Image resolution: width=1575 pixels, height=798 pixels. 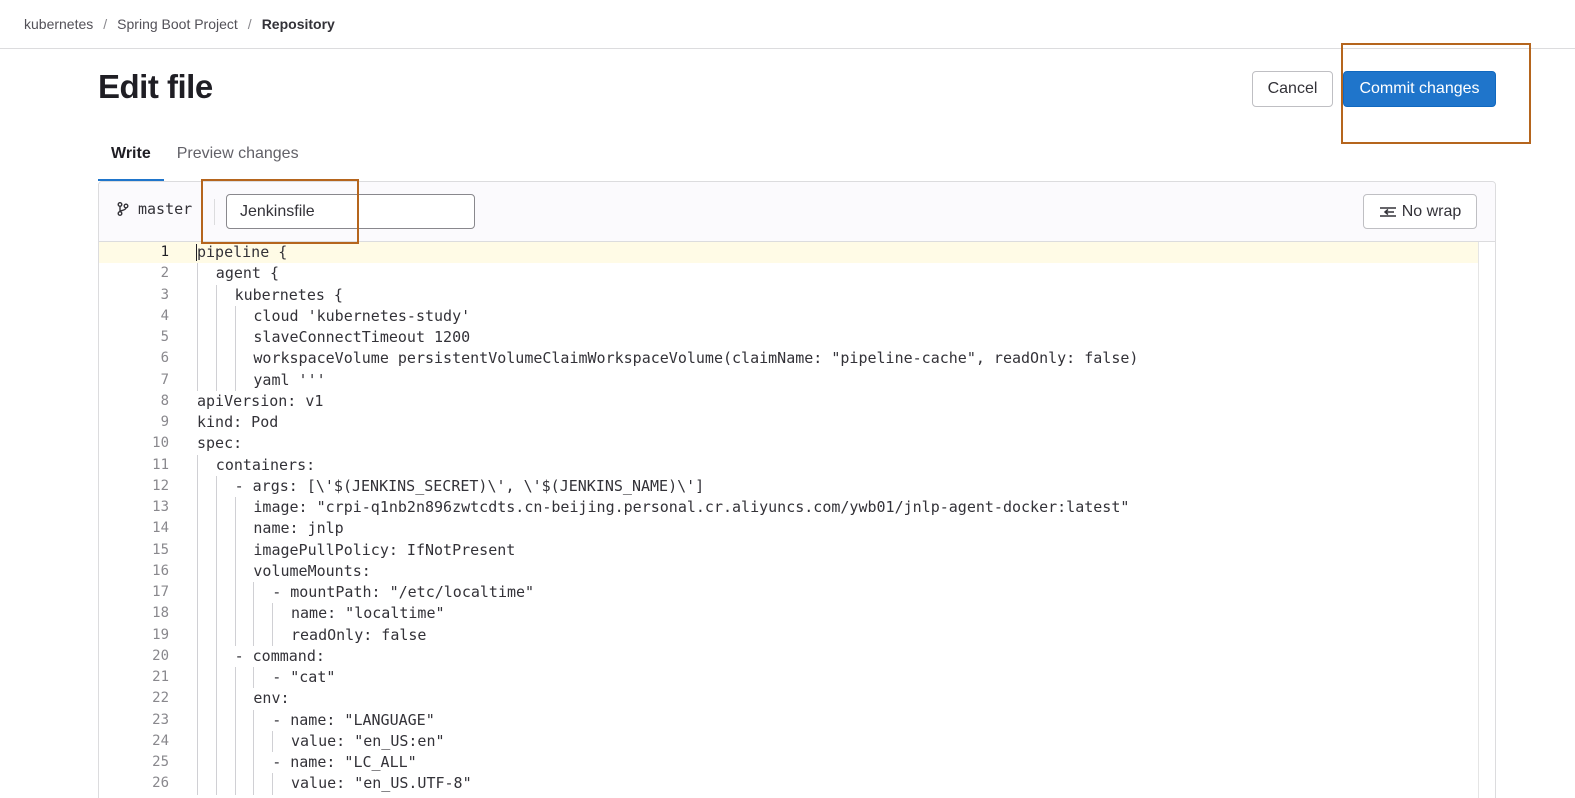 What do you see at coordinates (797, 529) in the screenshot?
I see `code-line: 14 name: jnlp` at bounding box center [797, 529].